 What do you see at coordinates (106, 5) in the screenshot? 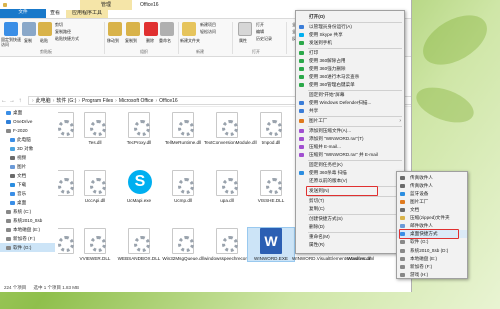
I see `manage-context-tab: 管理` at bounding box center [106, 5].